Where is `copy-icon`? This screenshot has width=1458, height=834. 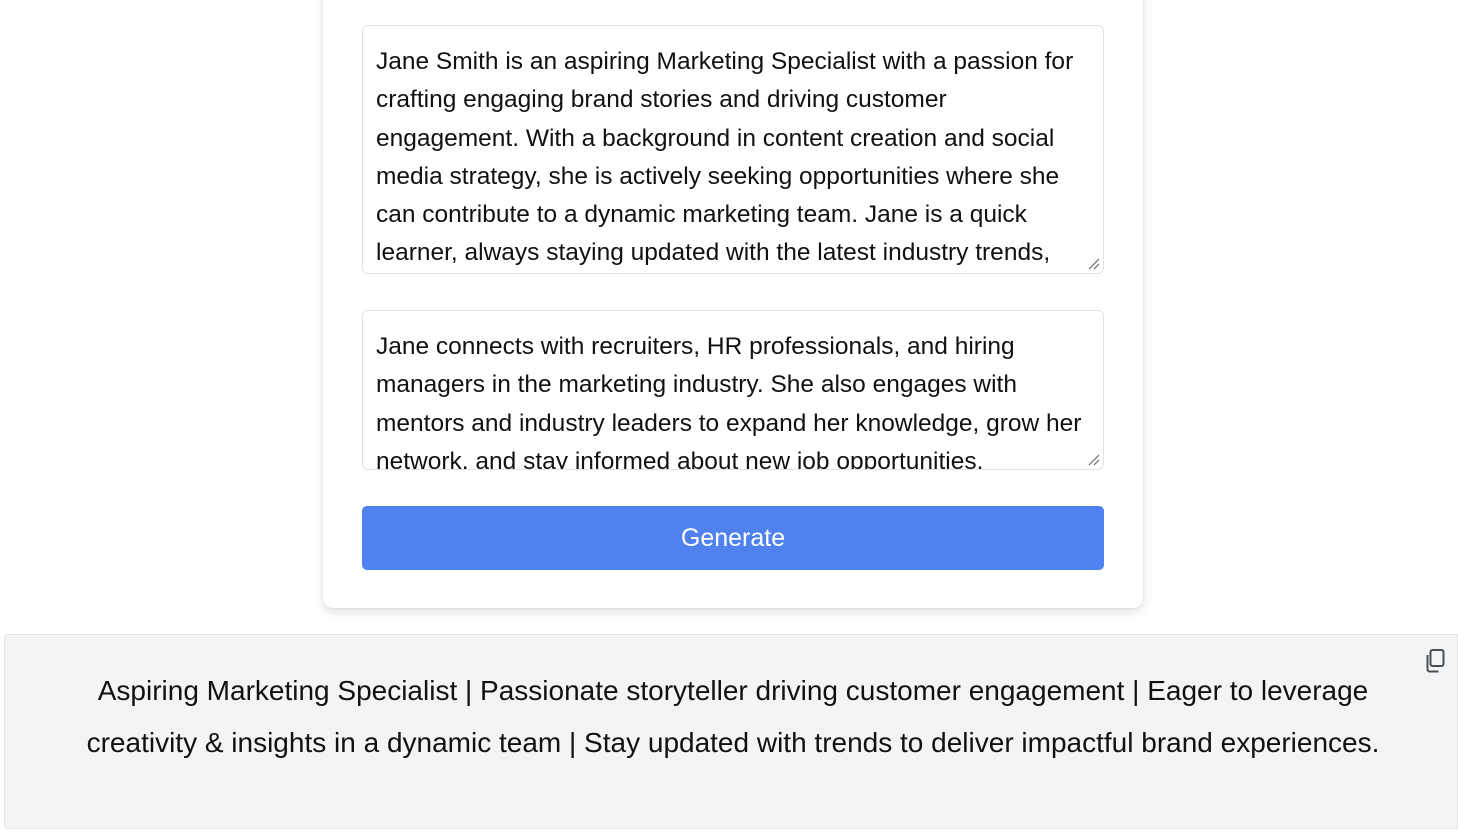 copy-icon is located at coordinates (1435, 661).